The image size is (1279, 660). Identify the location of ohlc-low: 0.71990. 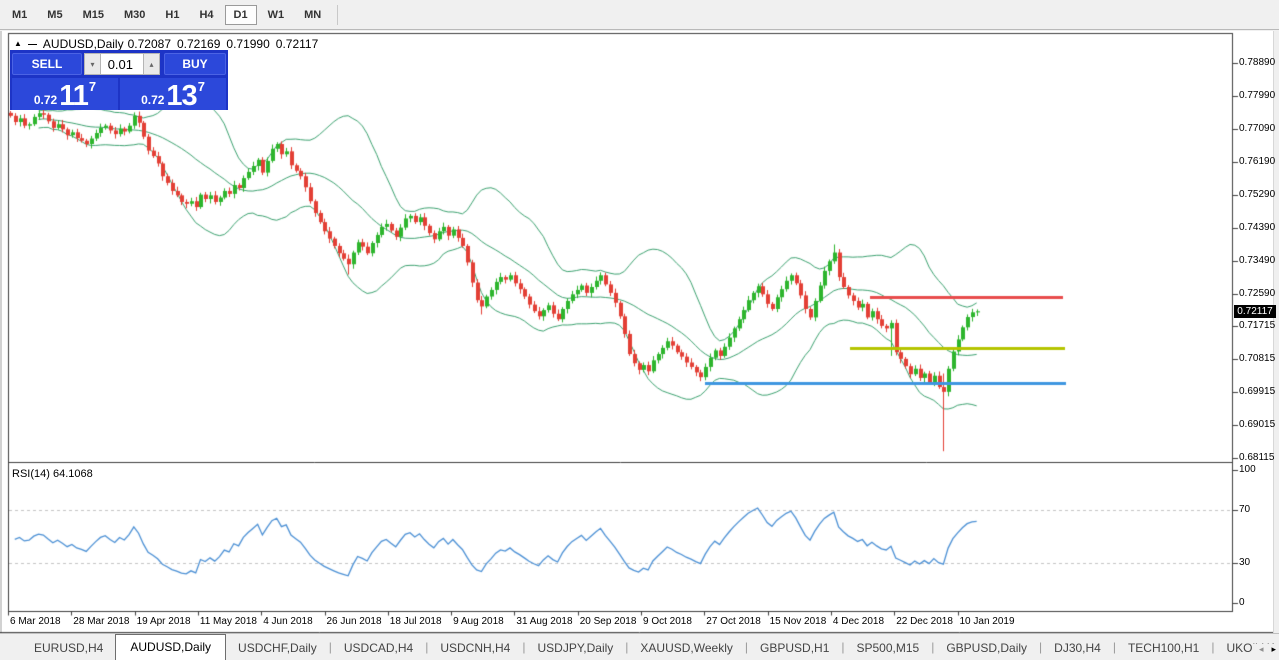
(248, 44).